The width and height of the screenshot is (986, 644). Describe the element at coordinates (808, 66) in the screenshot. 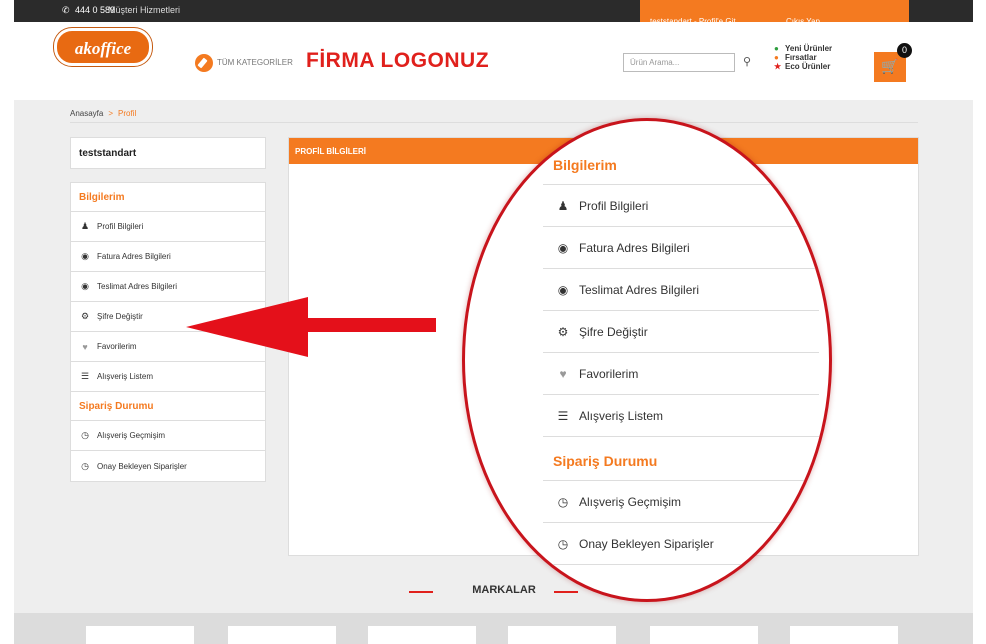

I see `eco-products-label: Eco Ürünler` at that location.